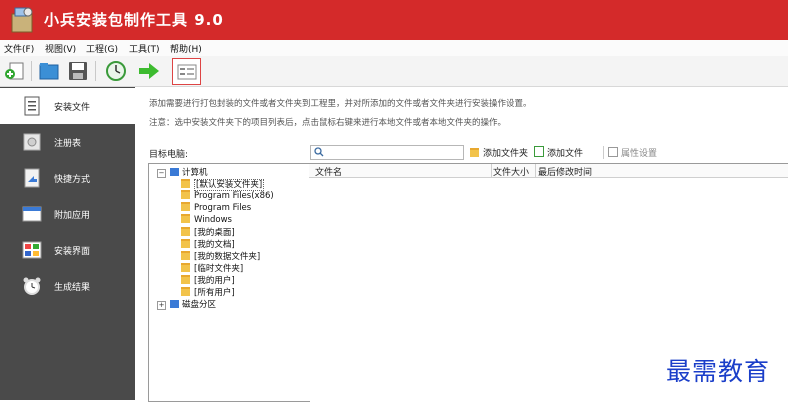  I want to click on tree-node-my-user: [我的用户], so click(208, 280).